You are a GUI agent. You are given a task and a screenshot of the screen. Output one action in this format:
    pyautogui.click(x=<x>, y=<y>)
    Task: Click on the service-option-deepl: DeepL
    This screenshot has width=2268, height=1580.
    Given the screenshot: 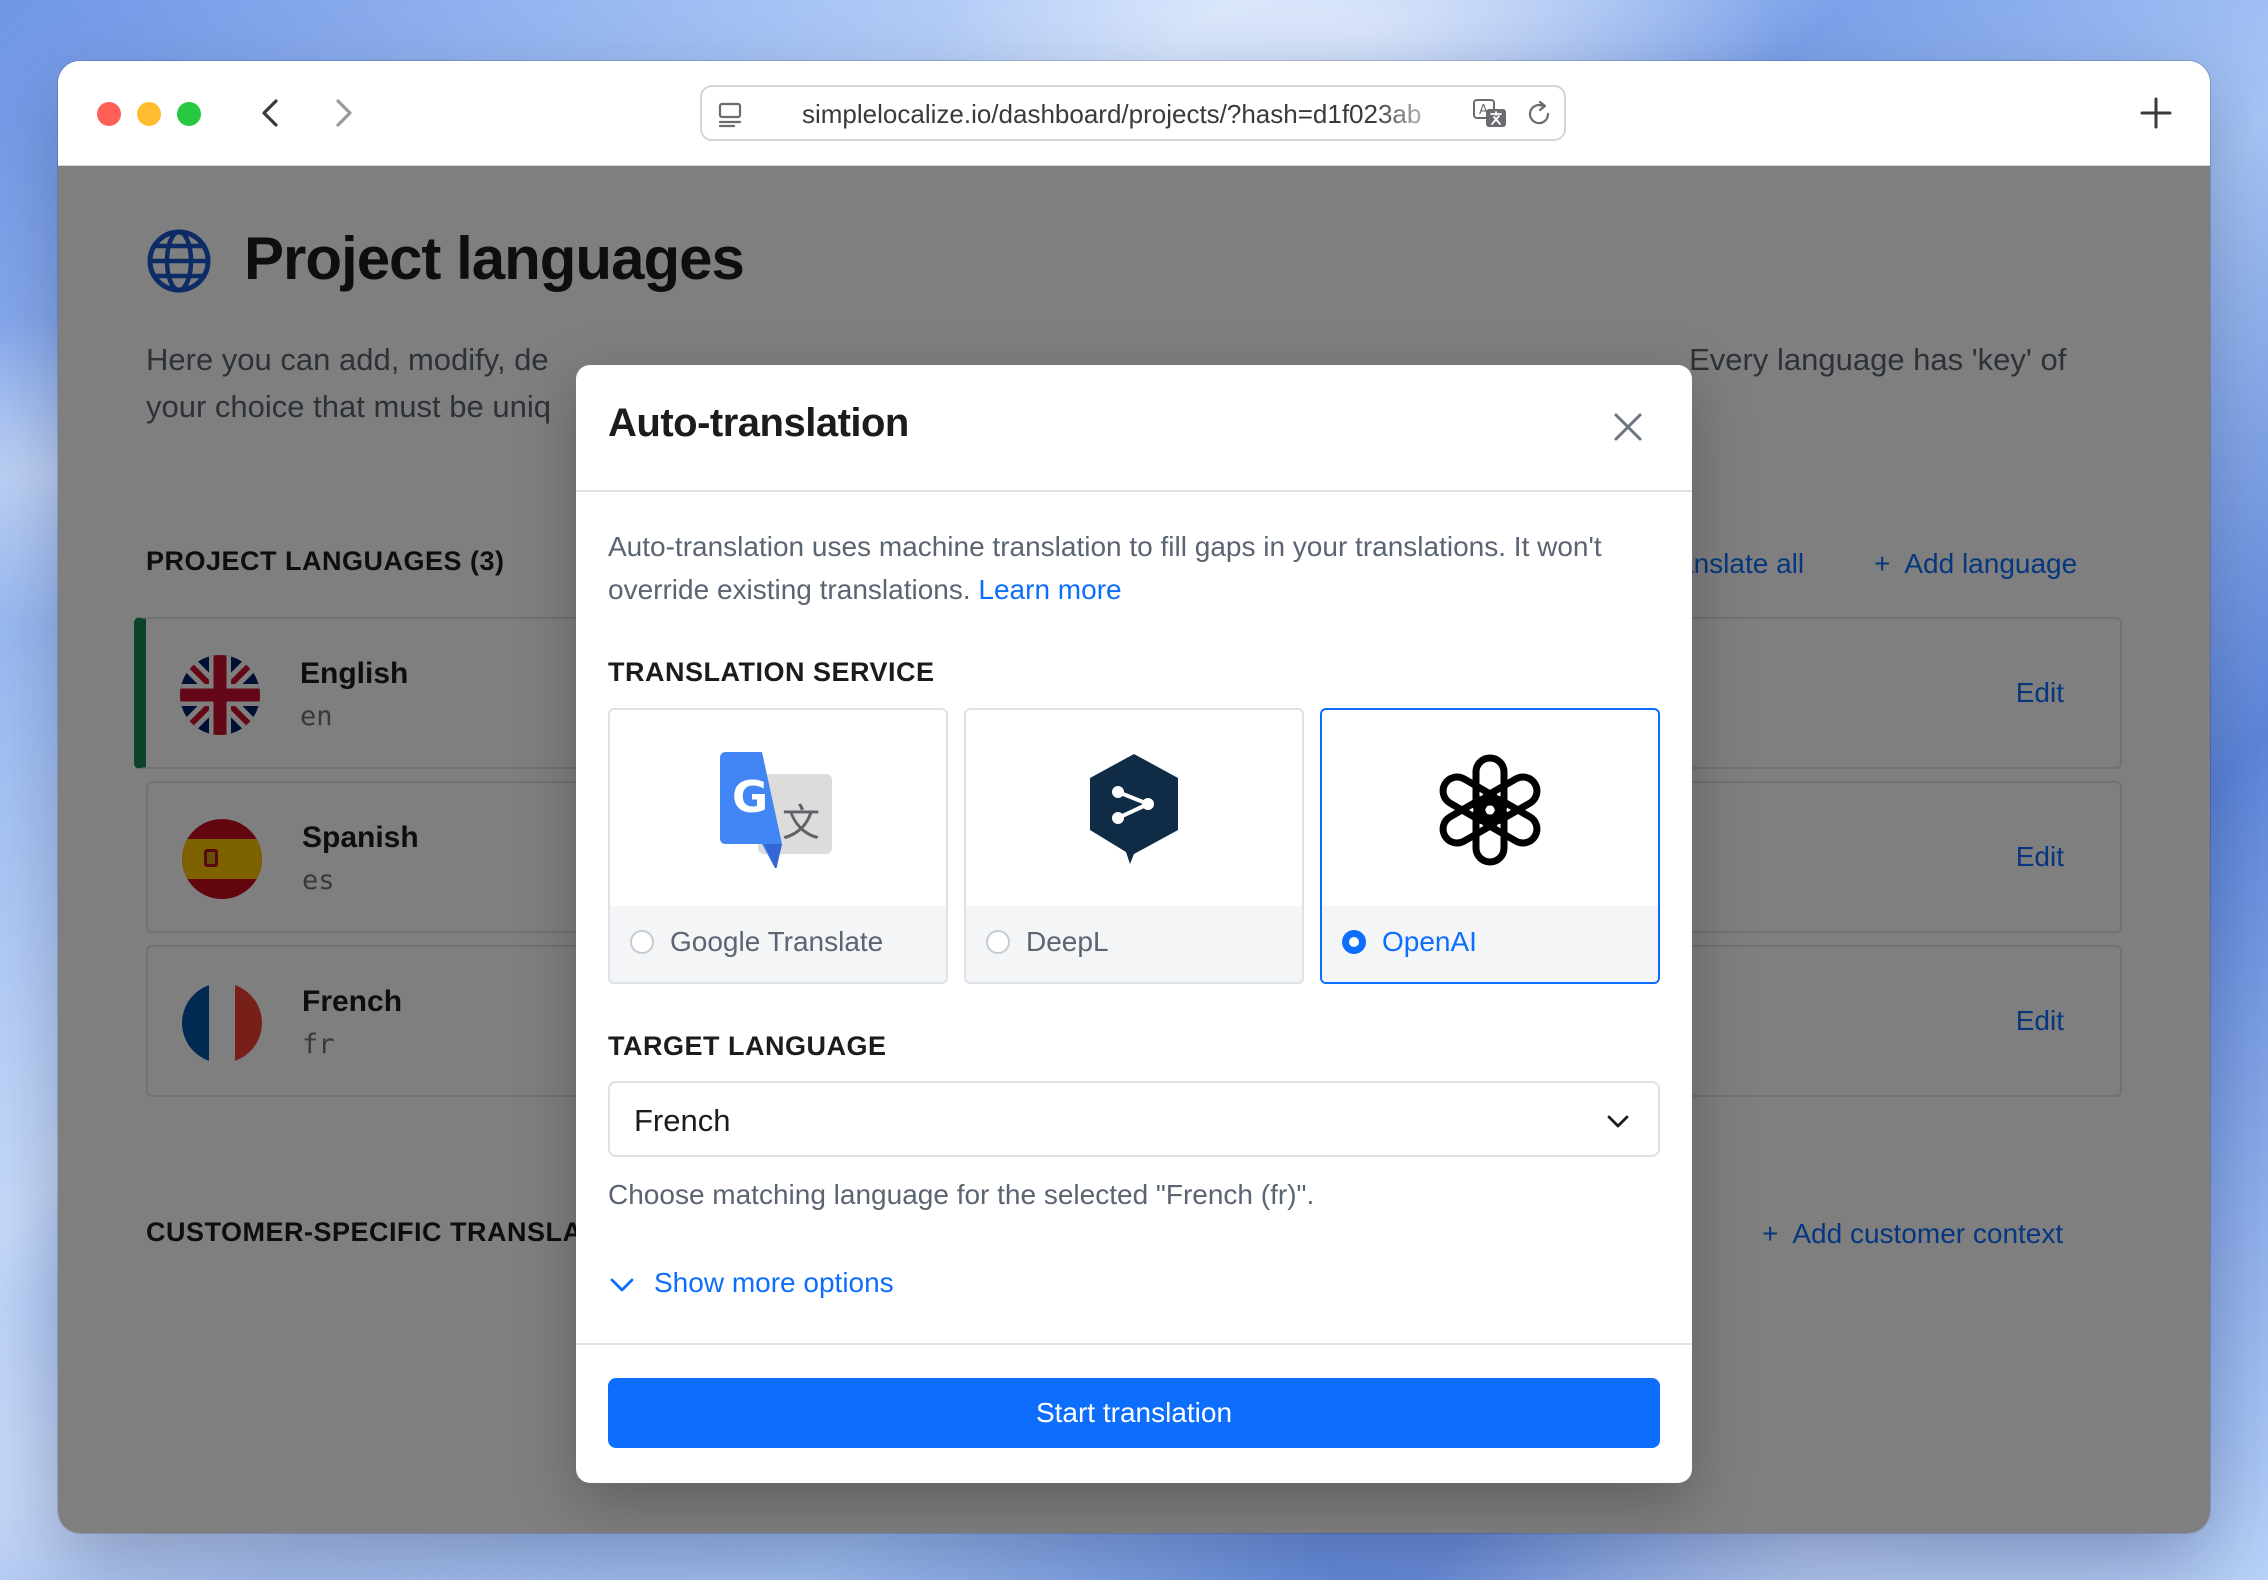 What is the action you would take?
    pyautogui.click(x=1134, y=846)
    